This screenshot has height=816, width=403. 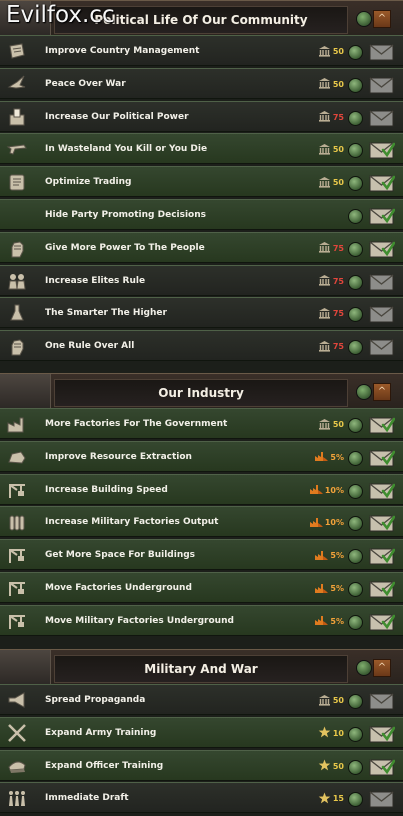 I want to click on decision-row: Optimize Trading 50, so click(x=201, y=182).